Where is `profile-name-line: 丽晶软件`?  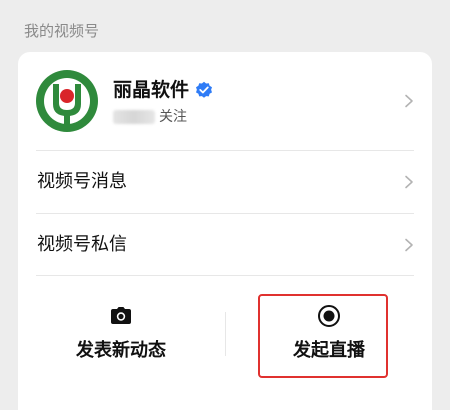
profile-name-line: 丽晶软件 is located at coordinates (163, 90).